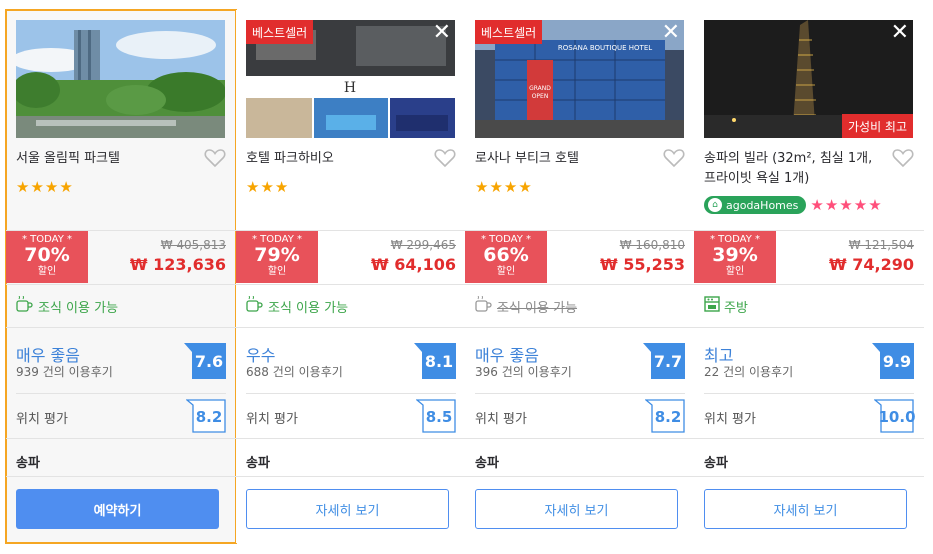 The image size is (933, 554). What do you see at coordinates (881, 245) in the screenshot?
I see `original-price: ₩ 121,504` at bounding box center [881, 245].